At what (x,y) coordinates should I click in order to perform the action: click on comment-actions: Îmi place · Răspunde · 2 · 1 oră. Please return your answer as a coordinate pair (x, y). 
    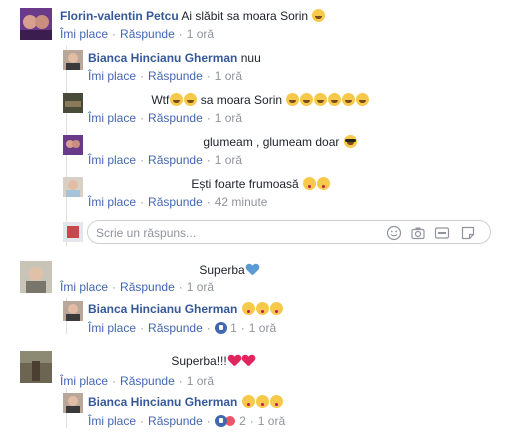
    Looking at the image, I should click on (187, 421).